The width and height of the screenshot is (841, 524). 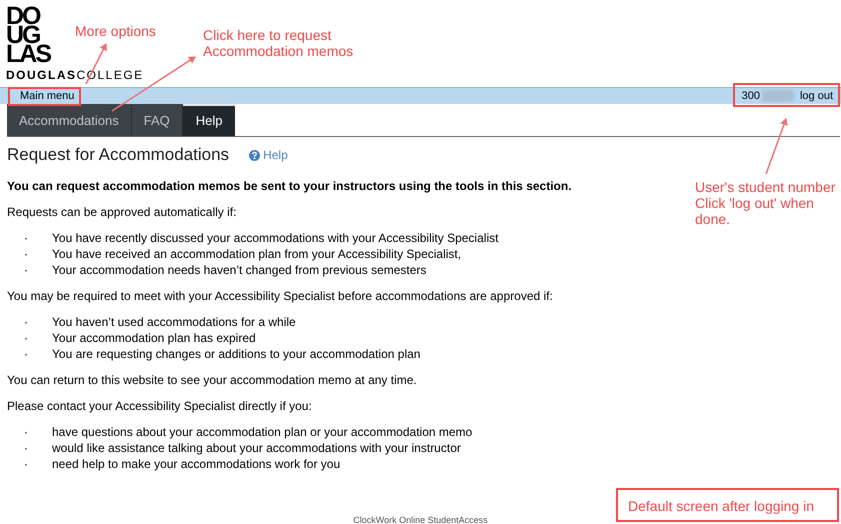 I want to click on bullet-text: You are requesting changes or additions to your accommodation plan, so click(x=236, y=354).